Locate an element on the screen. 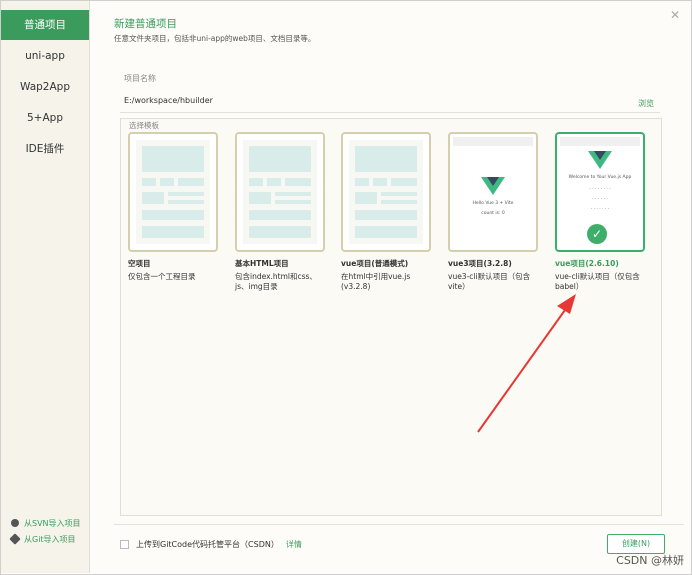 The image size is (692, 575). upload-option: 上传到GitCode代码托管平台（CSDN） 详情 is located at coordinates (211, 544).